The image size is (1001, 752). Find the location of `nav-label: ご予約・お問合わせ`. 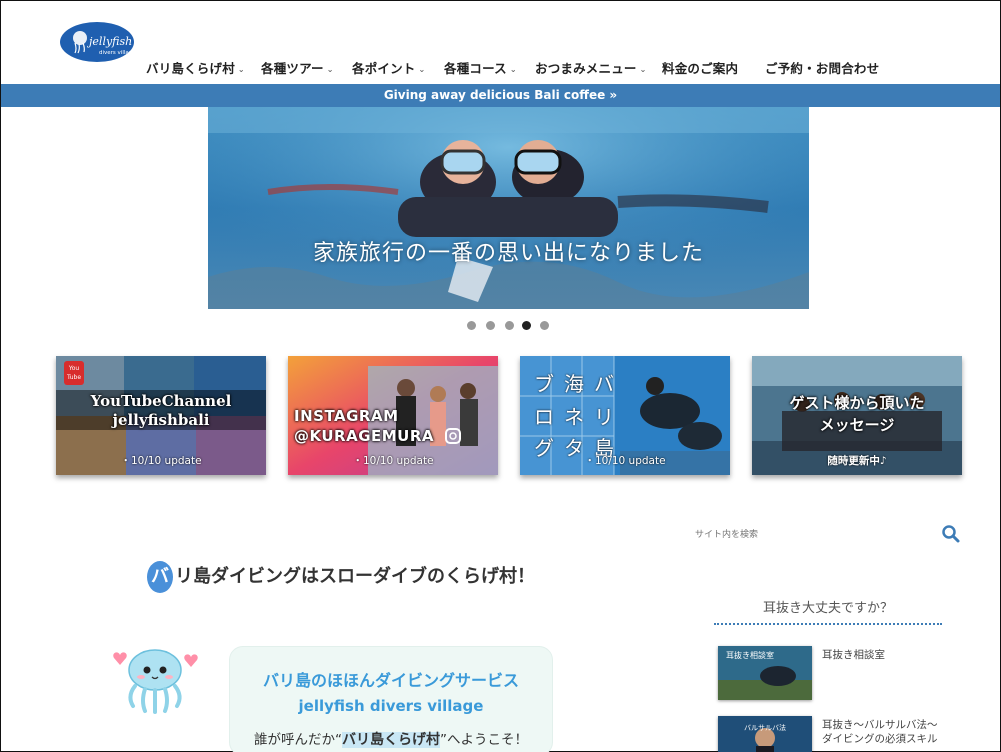

nav-label: ご予約・お問合わせ is located at coordinates (822, 68).